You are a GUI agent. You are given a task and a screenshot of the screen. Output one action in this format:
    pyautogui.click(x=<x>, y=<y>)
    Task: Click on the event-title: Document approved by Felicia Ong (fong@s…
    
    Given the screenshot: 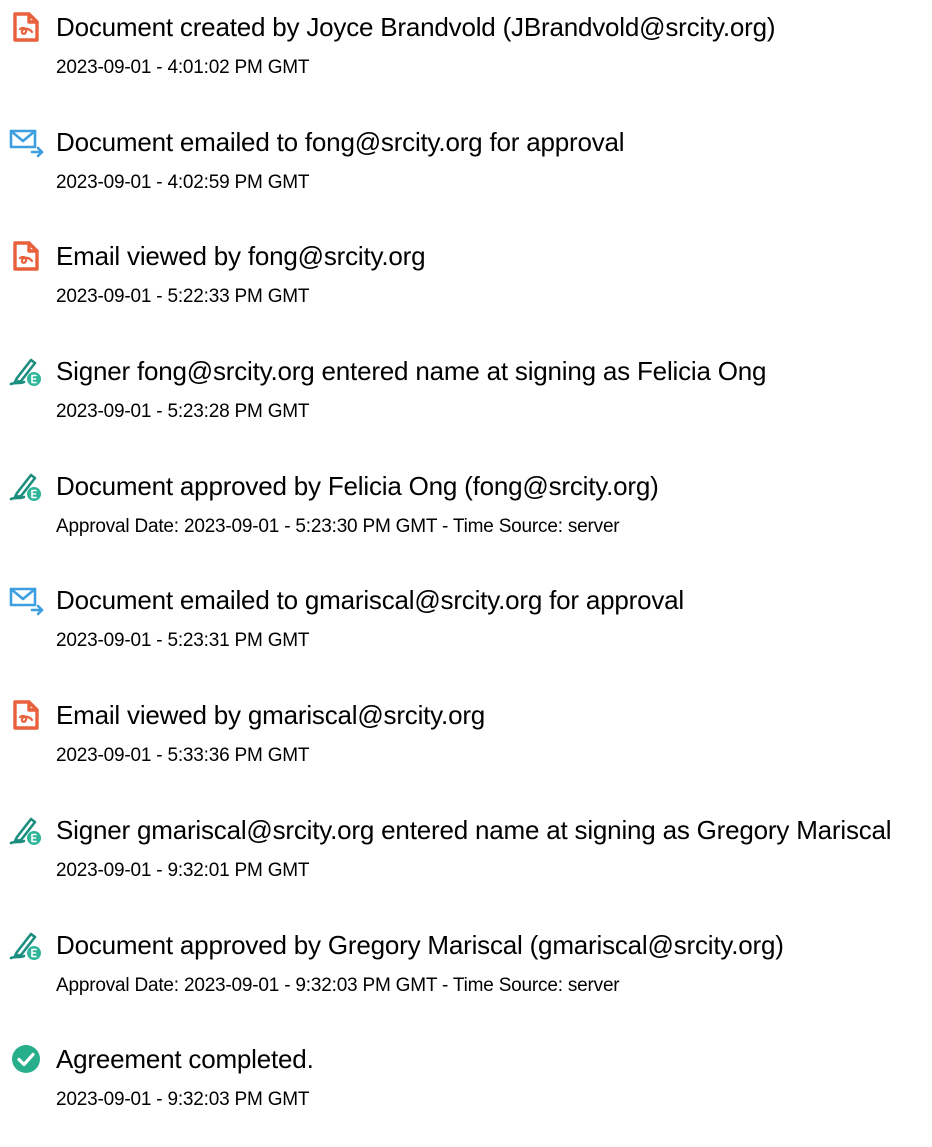 What is the action you would take?
    pyautogui.click(x=357, y=485)
    